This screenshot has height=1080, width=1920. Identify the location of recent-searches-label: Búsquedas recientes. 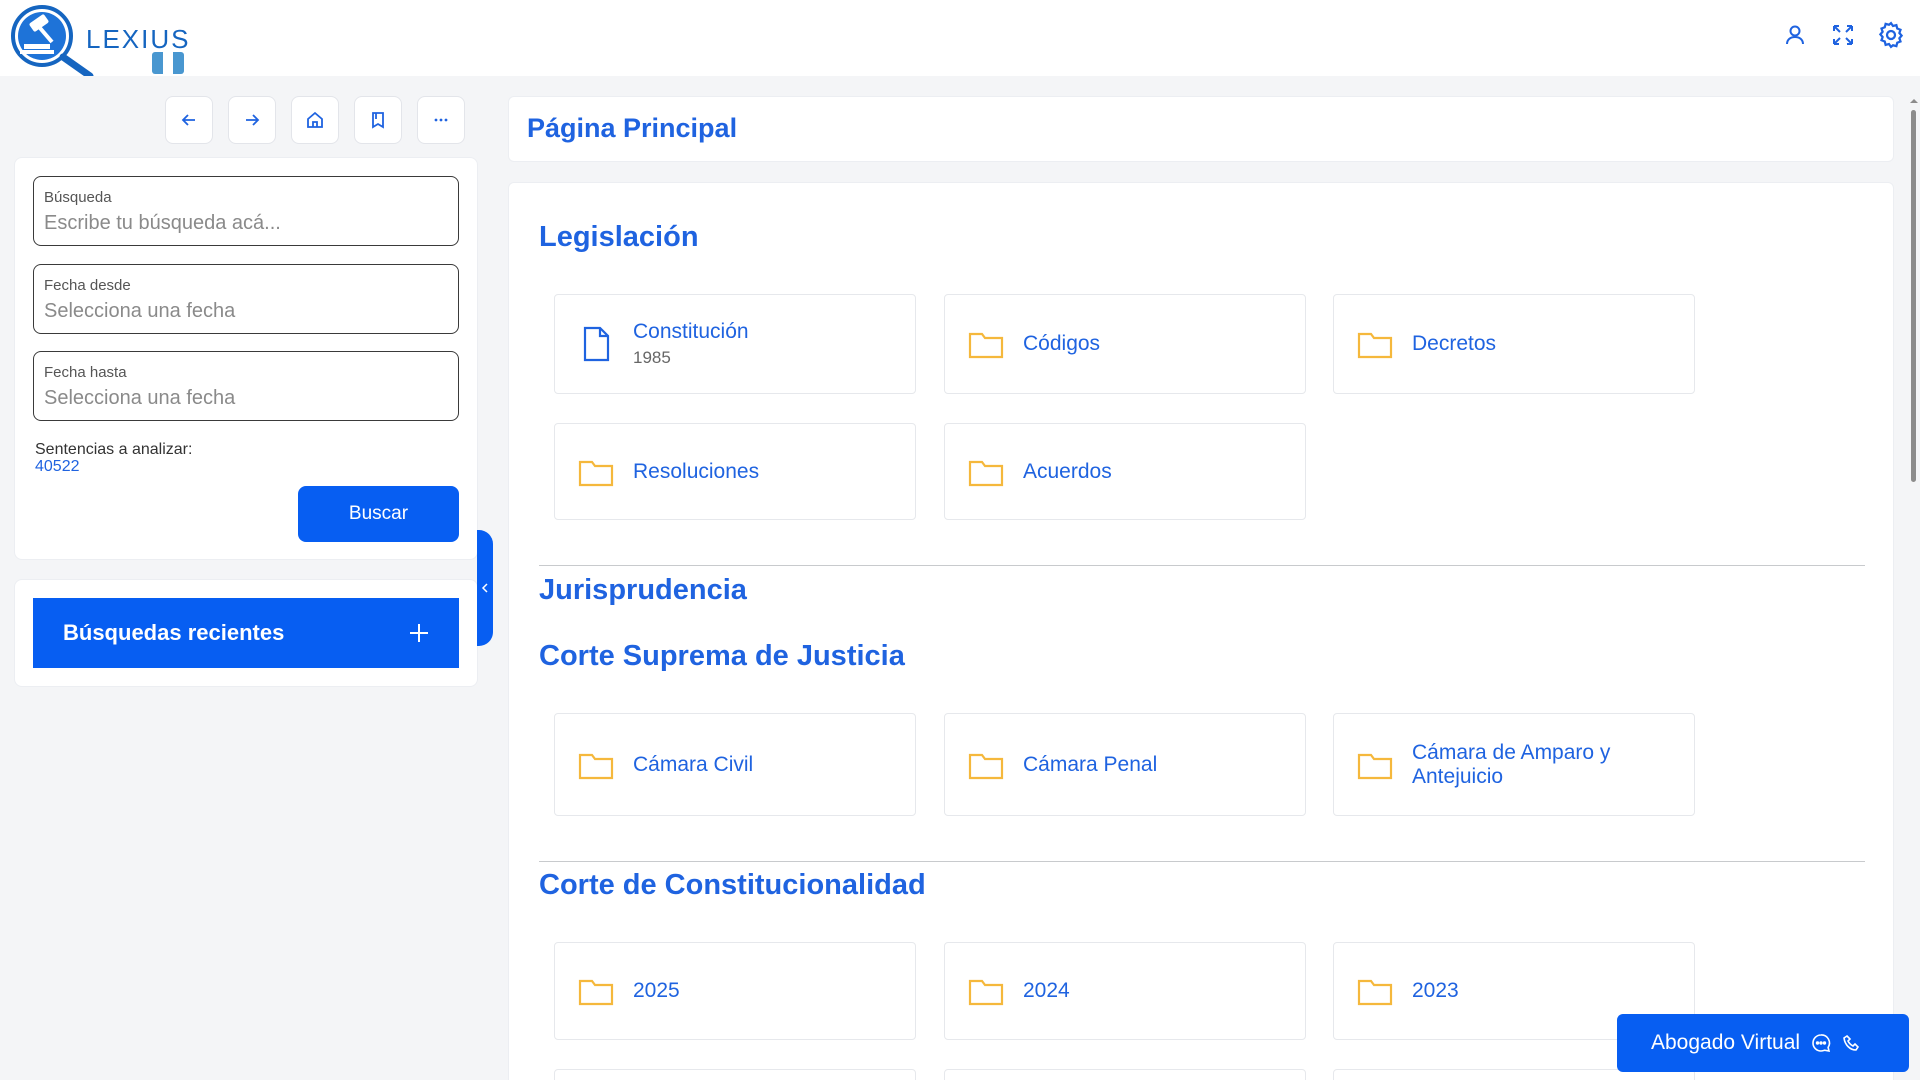
(174, 632).